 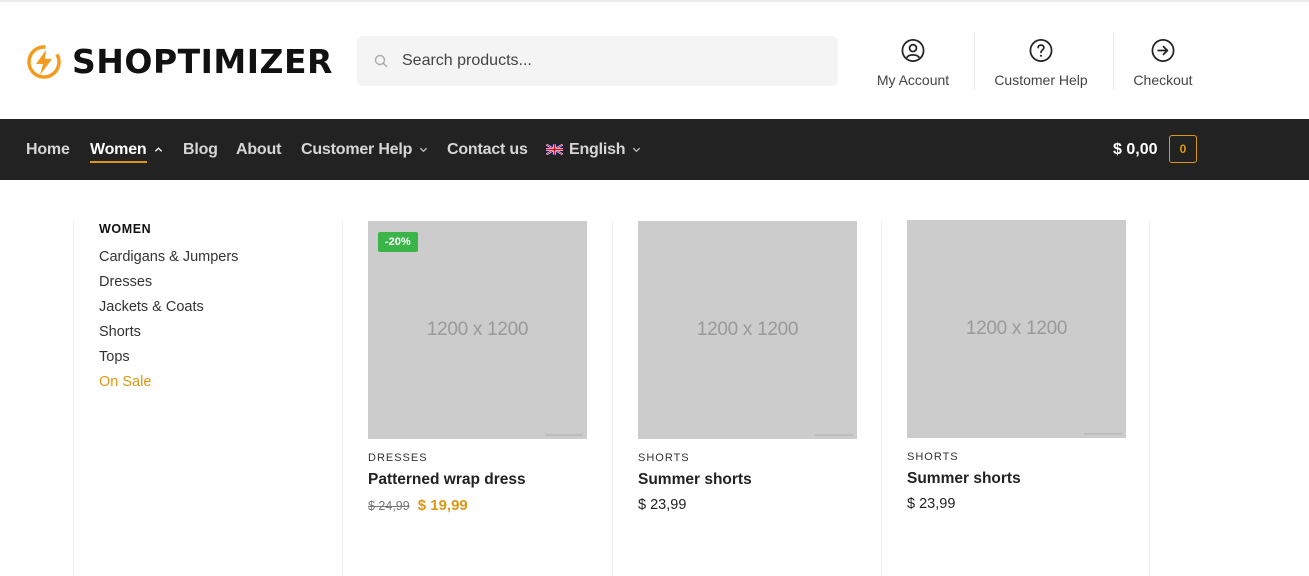 I want to click on nav-language: English, so click(x=593, y=149).